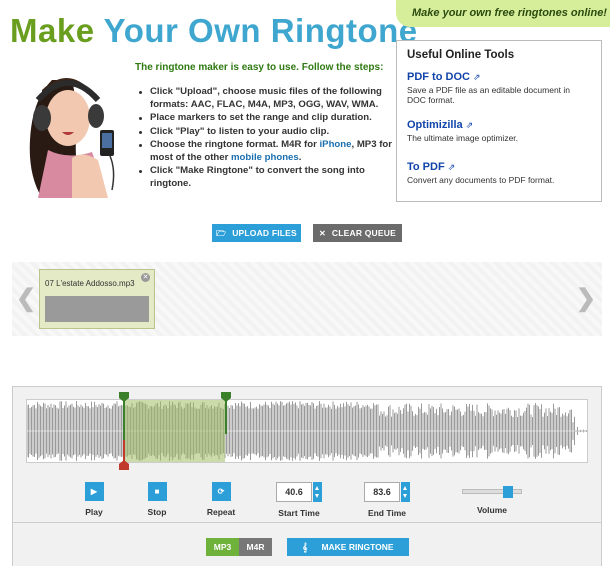  Describe the element at coordinates (124, 397) in the screenshot. I see `start-marker-handle` at that location.